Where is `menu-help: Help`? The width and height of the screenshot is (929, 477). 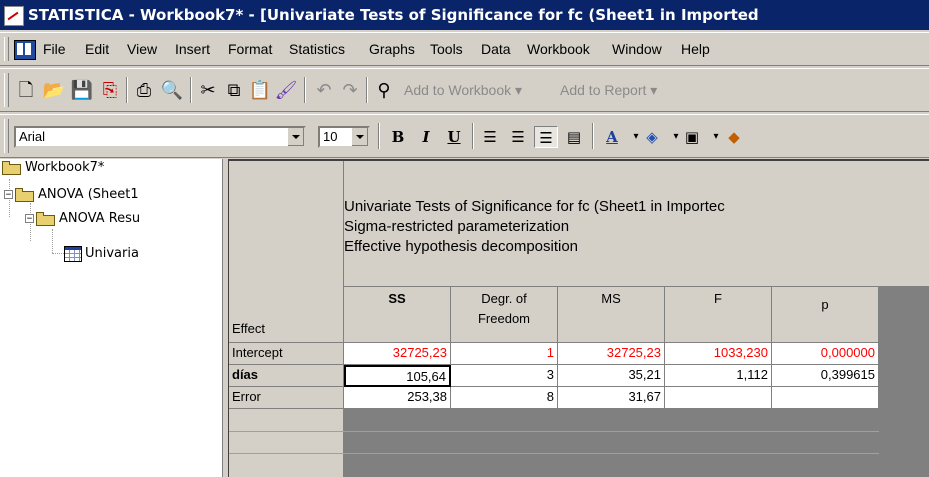 menu-help: Help is located at coordinates (695, 49).